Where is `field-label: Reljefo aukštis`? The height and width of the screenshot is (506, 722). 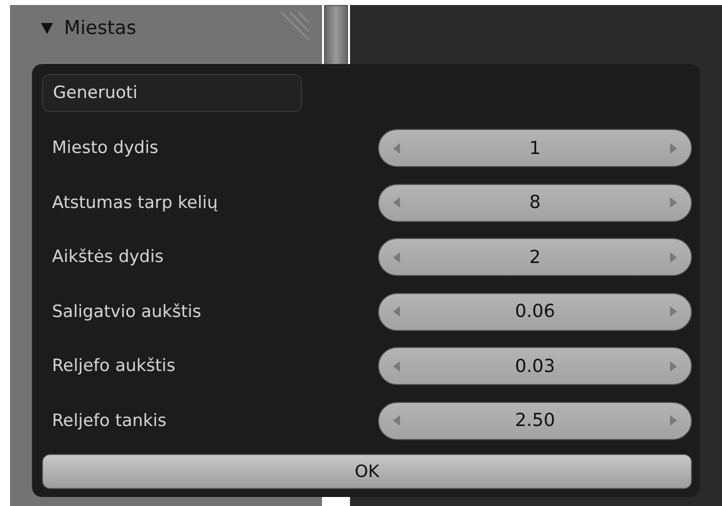
field-label: Reljefo aukštis is located at coordinates (113, 366).